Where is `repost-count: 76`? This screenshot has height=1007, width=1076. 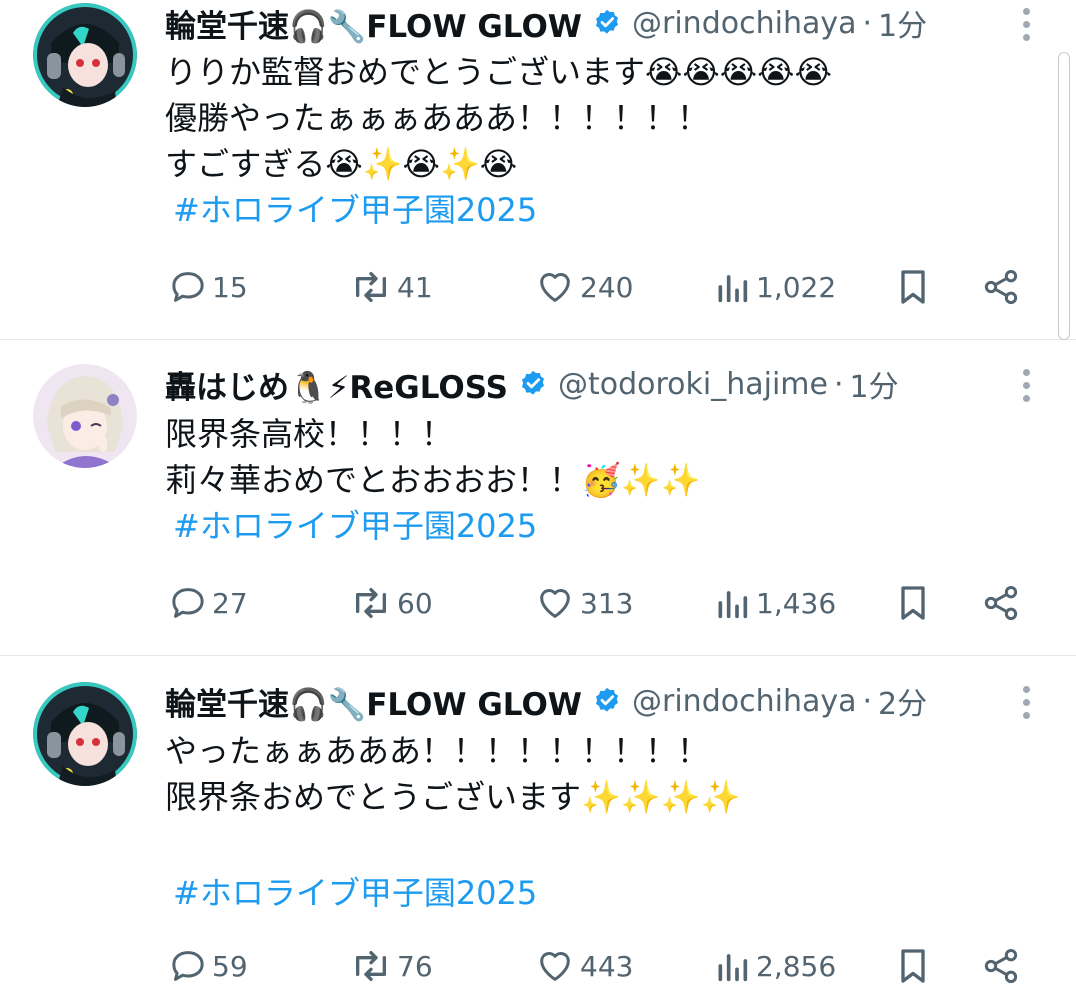 repost-count: 76 is located at coordinates (415, 966).